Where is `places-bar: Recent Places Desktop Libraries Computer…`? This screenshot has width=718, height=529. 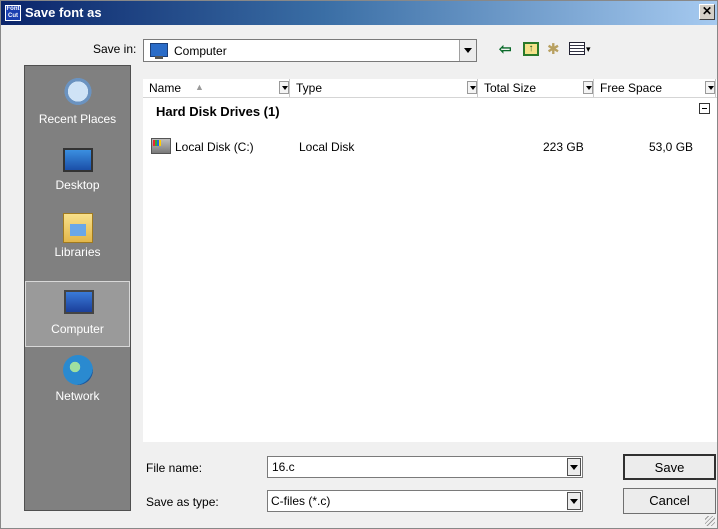 places-bar: Recent Places Desktop Libraries Computer… is located at coordinates (77, 288).